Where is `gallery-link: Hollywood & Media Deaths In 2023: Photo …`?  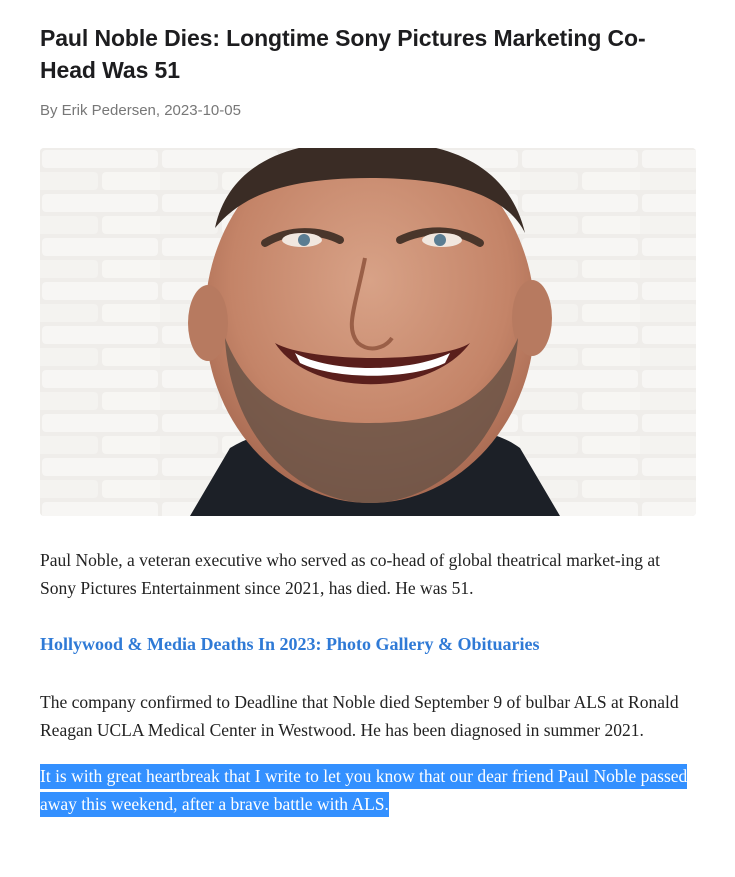
gallery-link: Hollywood & Media Deaths In 2023: Photo … is located at coordinates (368, 644).